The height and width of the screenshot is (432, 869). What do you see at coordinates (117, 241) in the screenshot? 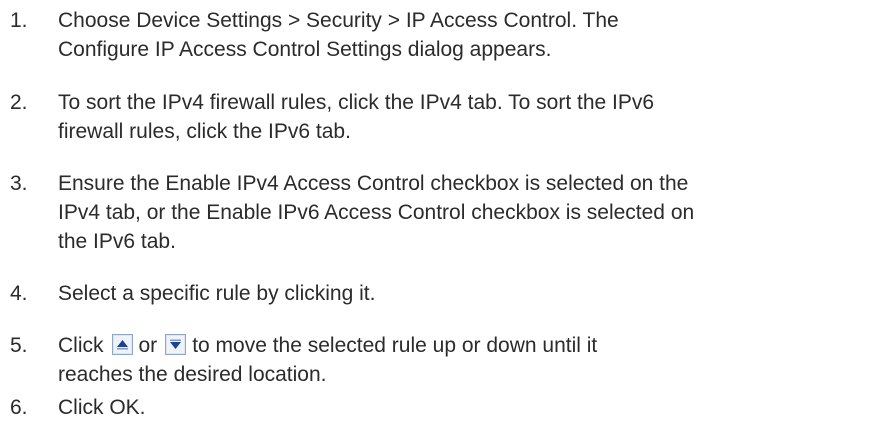
I see `step-line: the IPv6 tab.` at bounding box center [117, 241].